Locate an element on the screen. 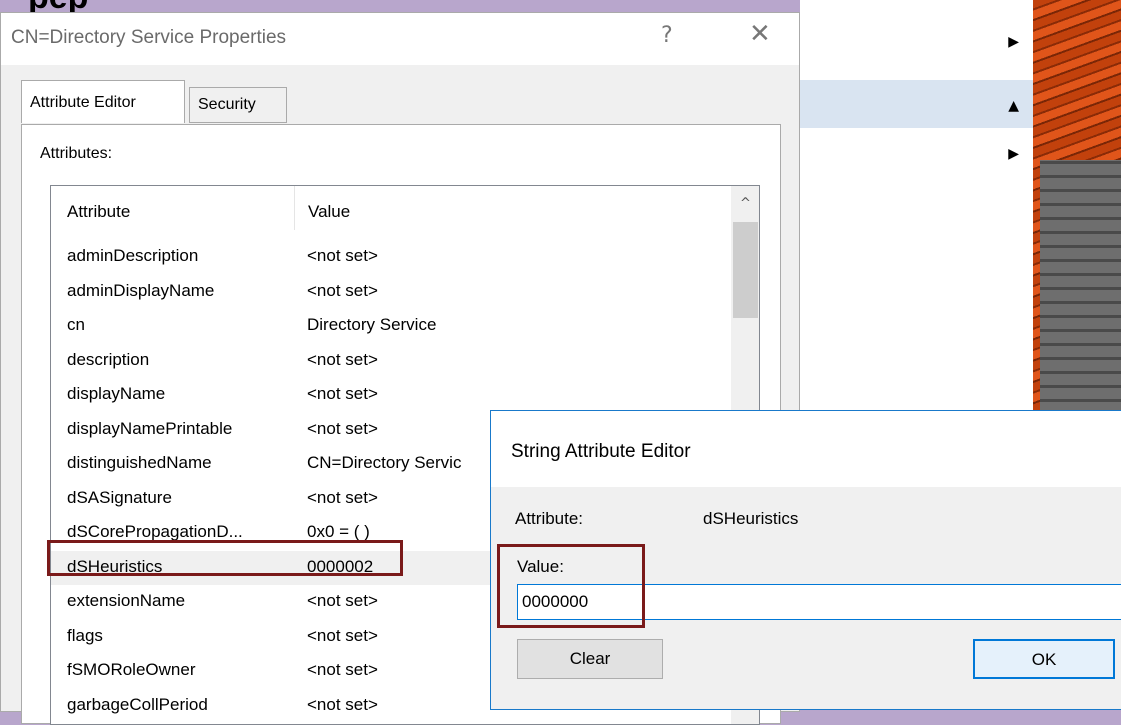 The image size is (1121, 725). attribute-name: adminDescription is located at coordinates (133, 255).